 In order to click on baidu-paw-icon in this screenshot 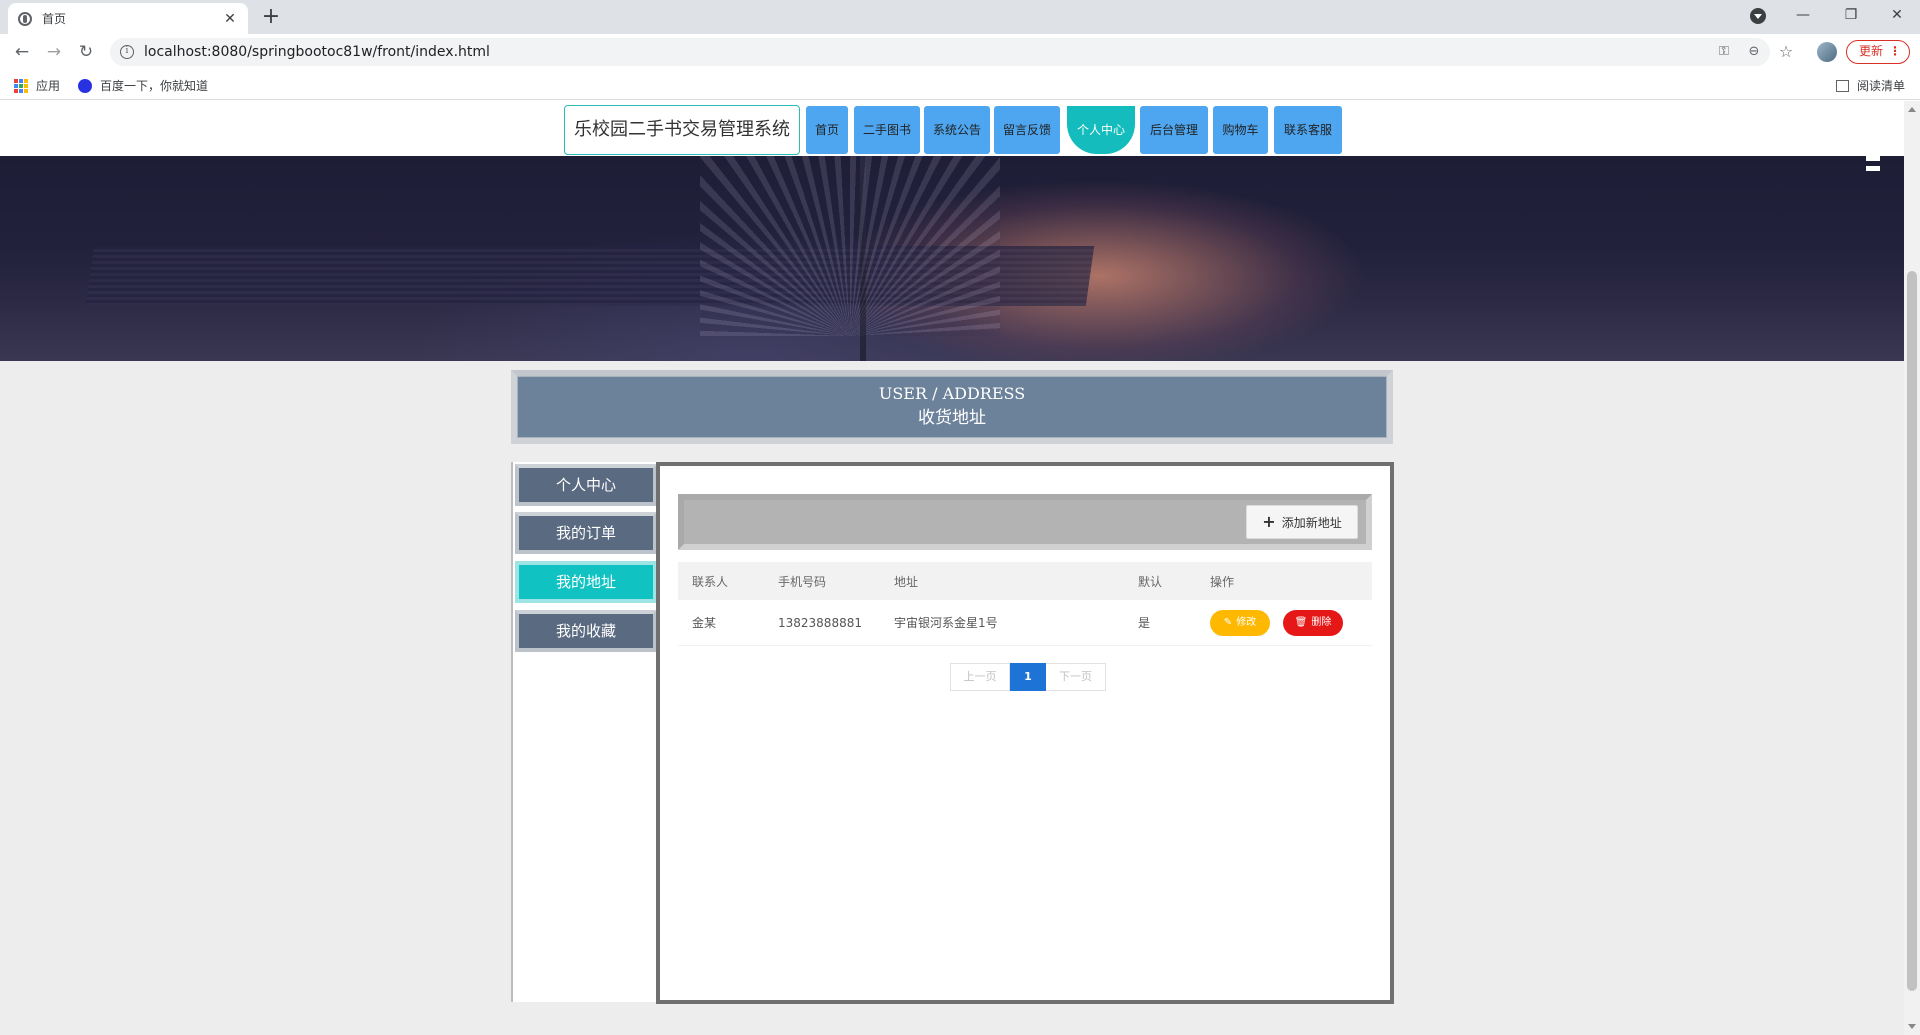, I will do `click(85, 85)`.